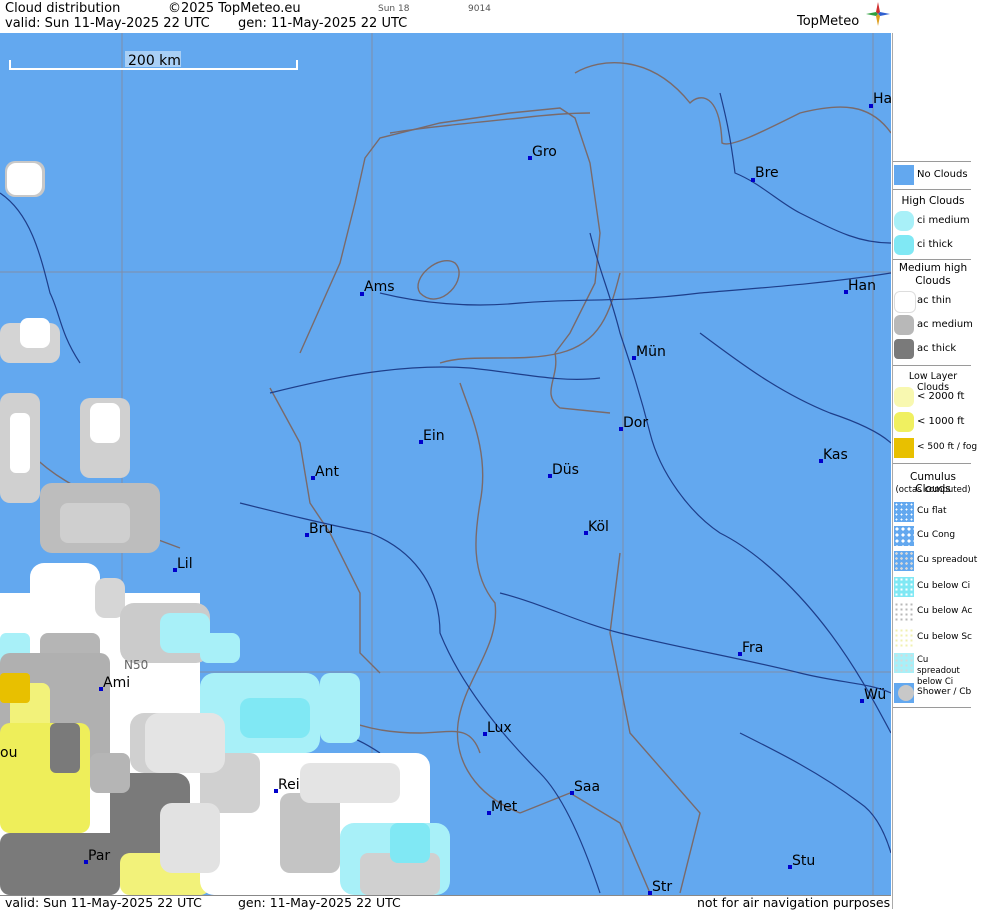  I want to click on legend-shower: Shower / Cb, so click(932, 694).